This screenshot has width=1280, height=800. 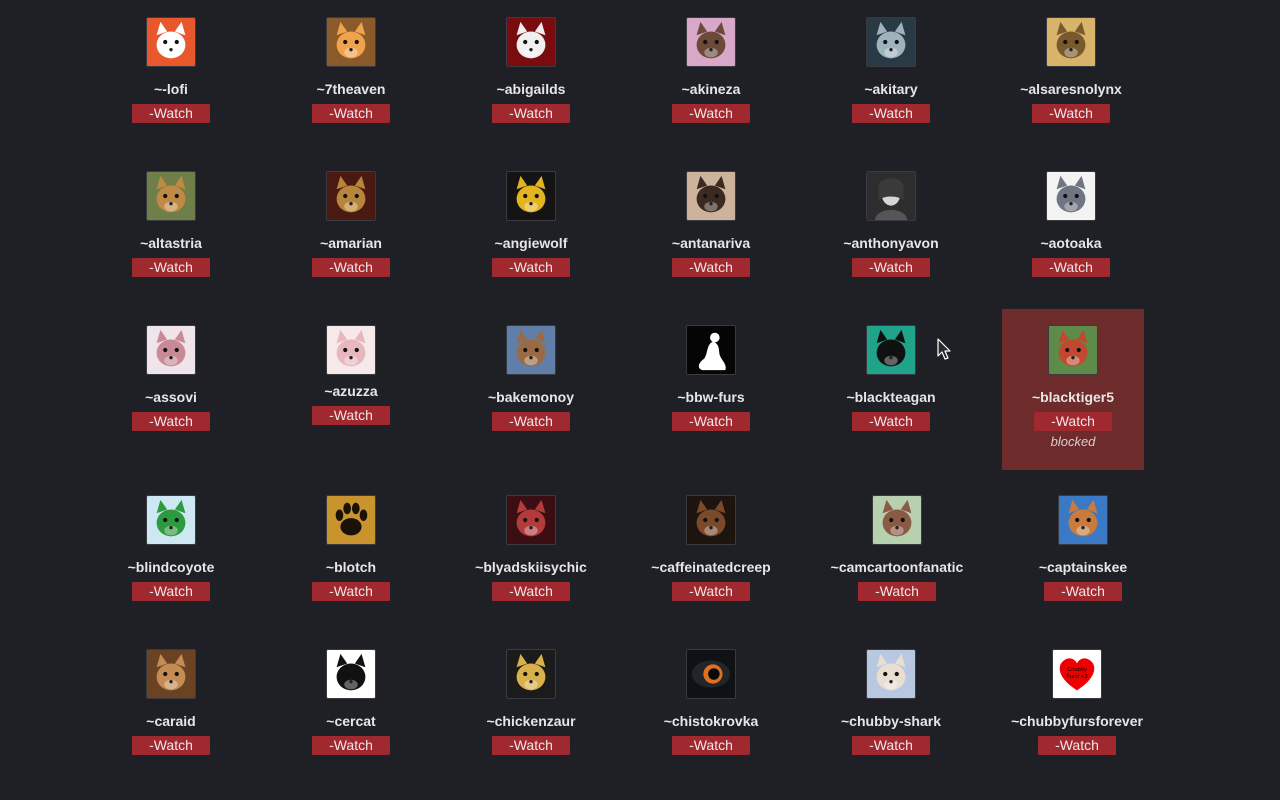 What do you see at coordinates (351, 89) in the screenshot?
I see `username-link: ~7theaven` at bounding box center [351, 89].